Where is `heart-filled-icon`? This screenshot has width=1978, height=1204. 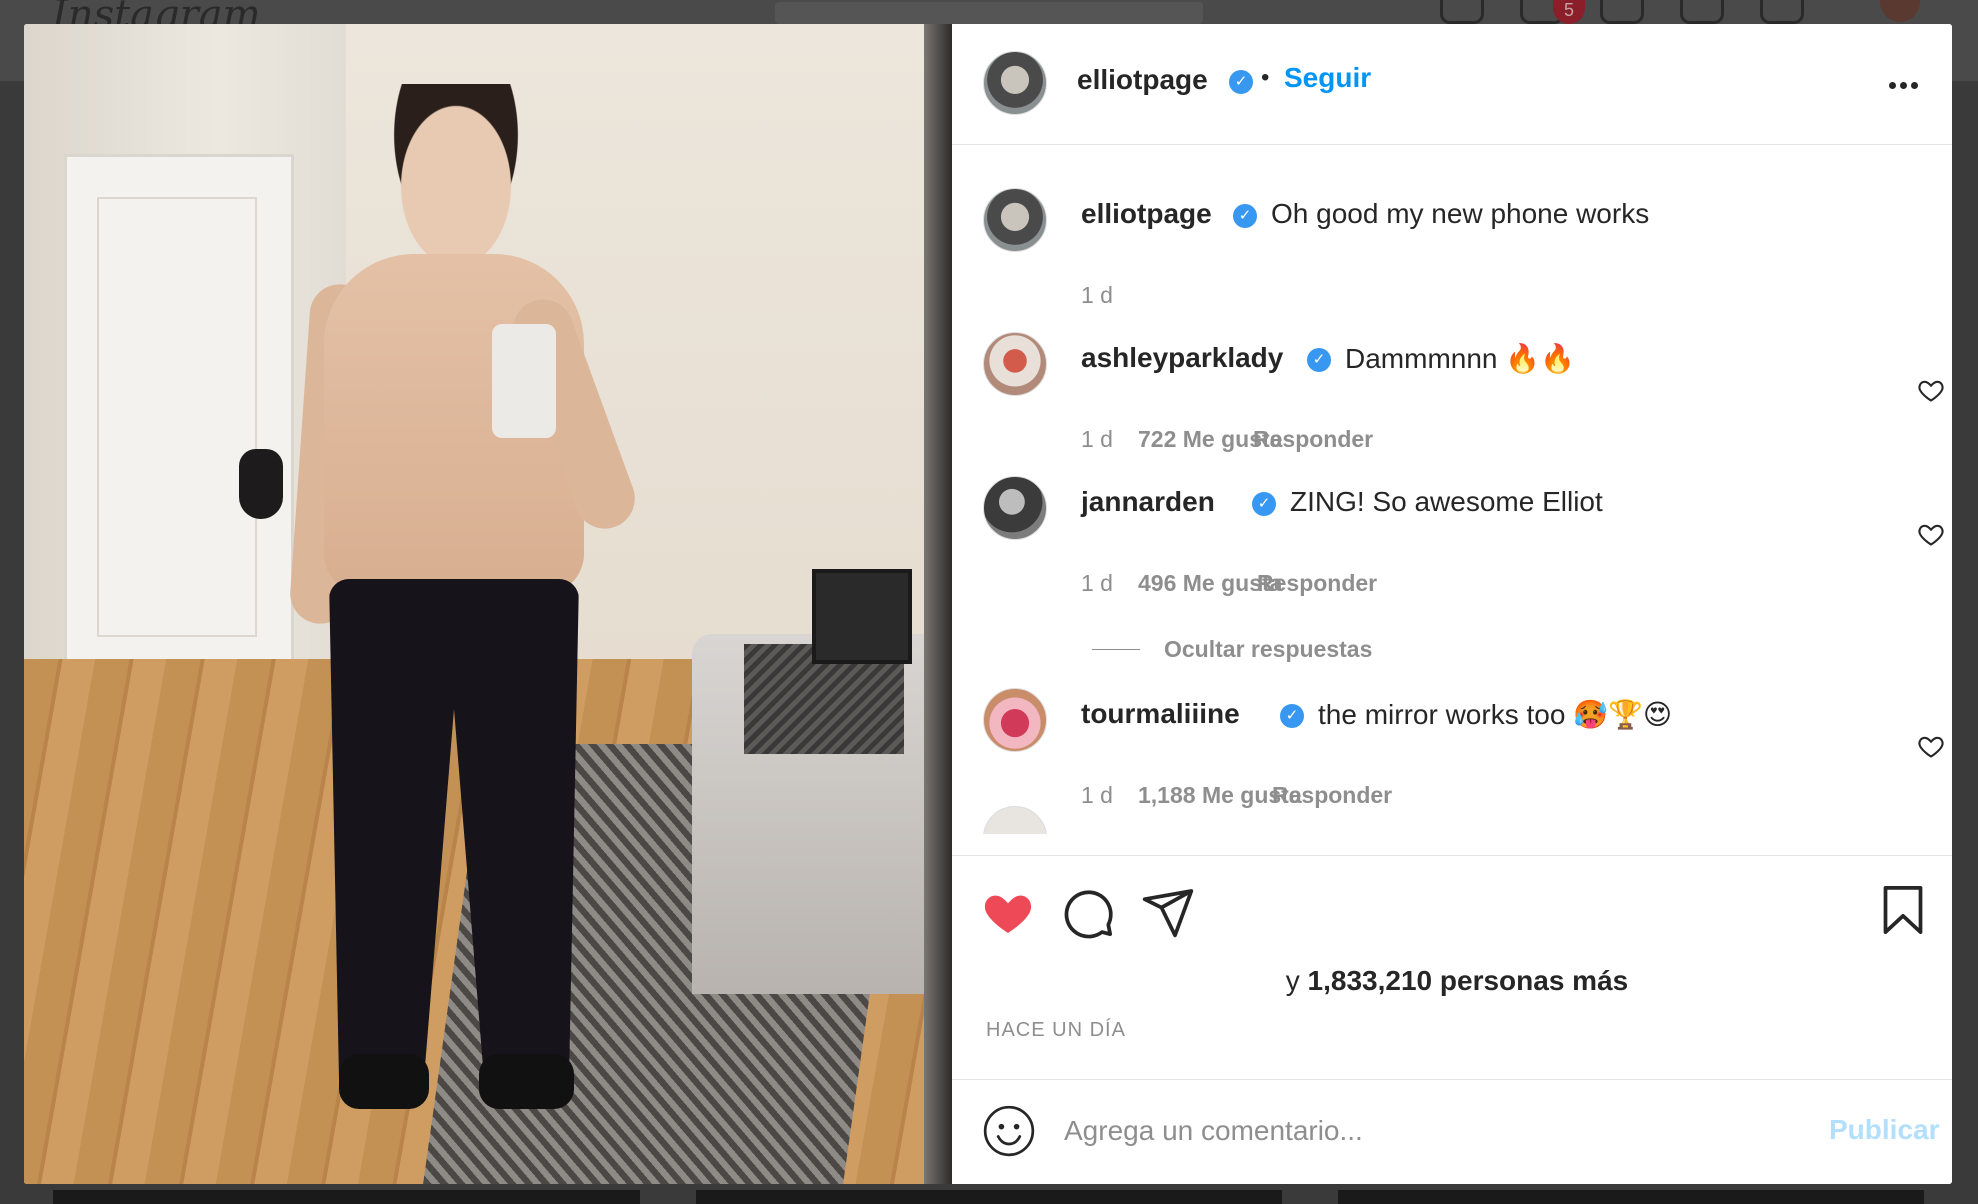
heart-filled-icon is located at coordinates (1008, 912).